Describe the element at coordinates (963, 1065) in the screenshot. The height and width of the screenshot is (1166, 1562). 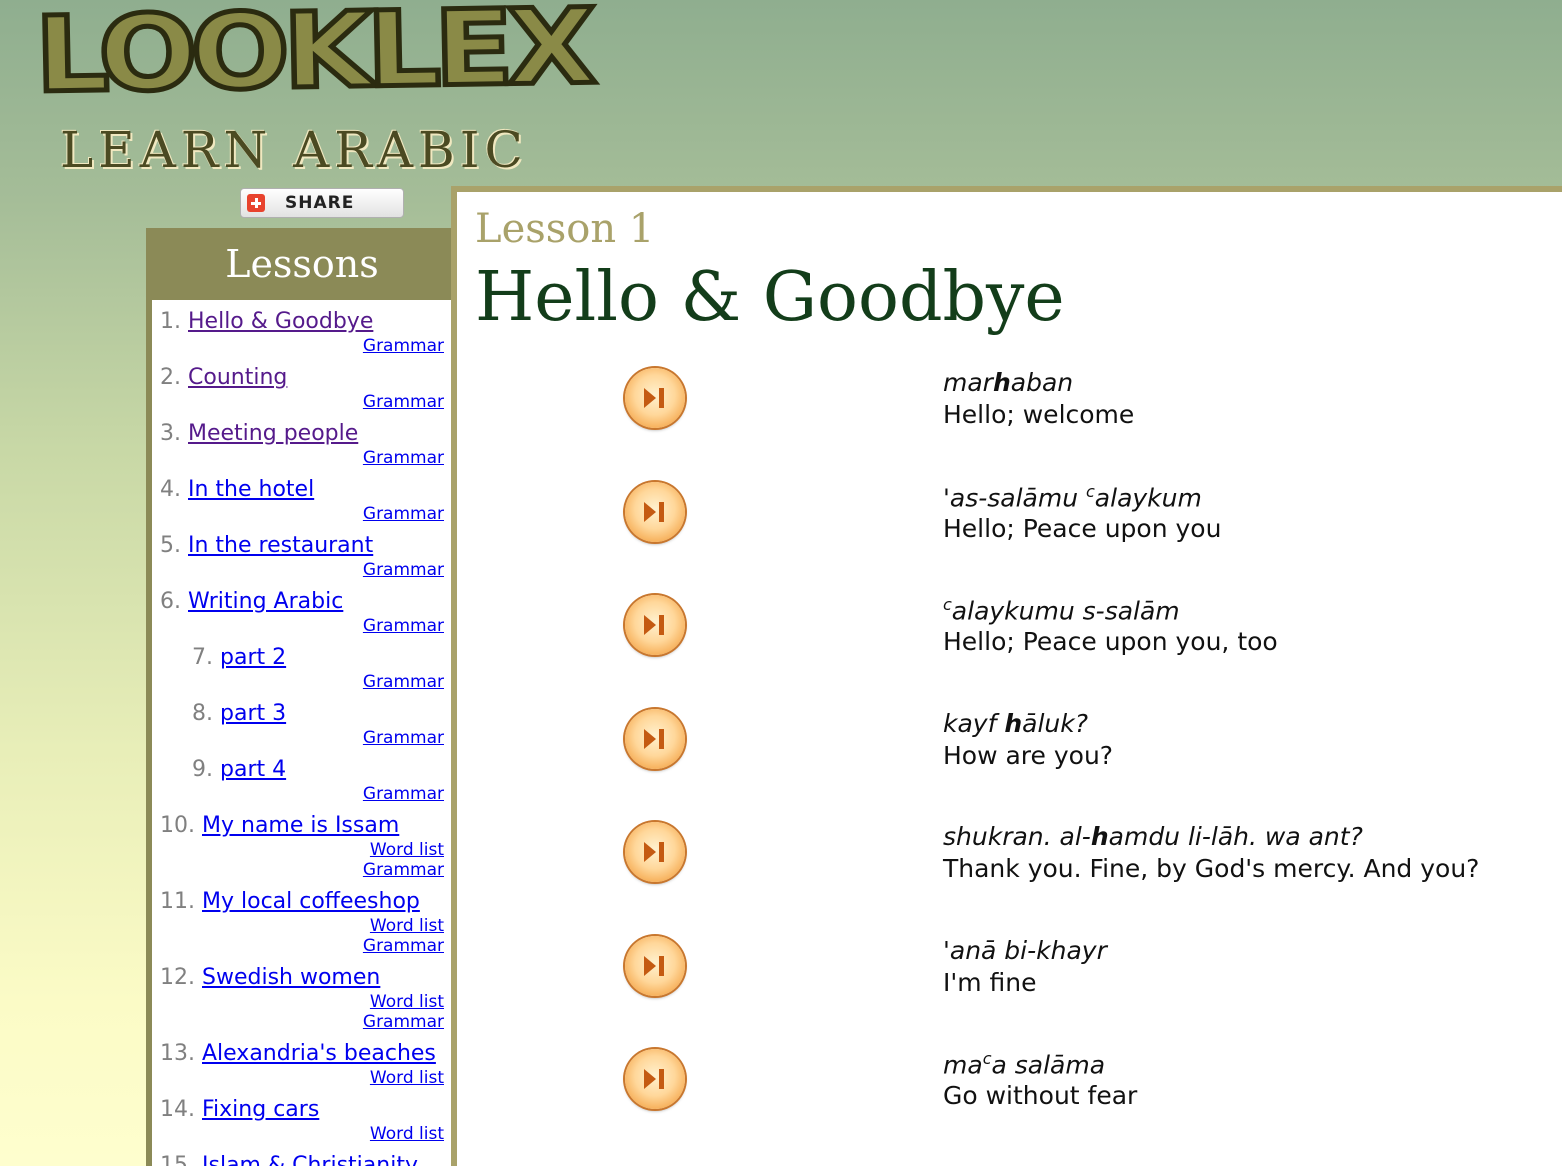
I see `transliteration-part: ma` at that location.